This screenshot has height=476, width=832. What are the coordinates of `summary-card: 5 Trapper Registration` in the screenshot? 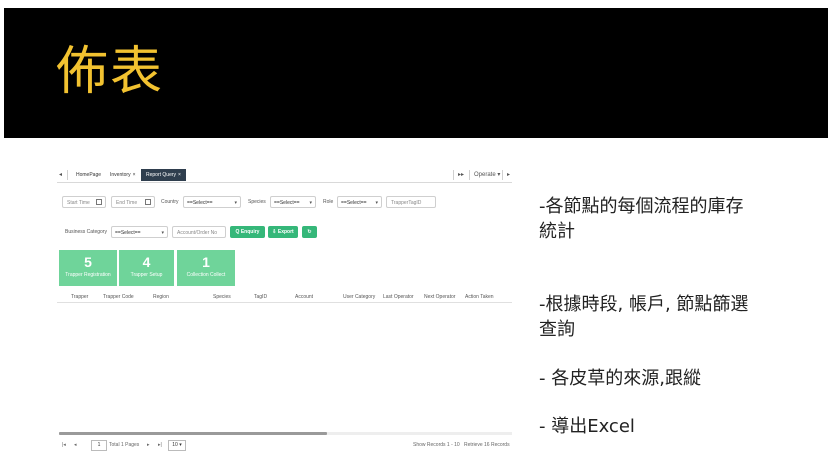 It's located at (88, 268).